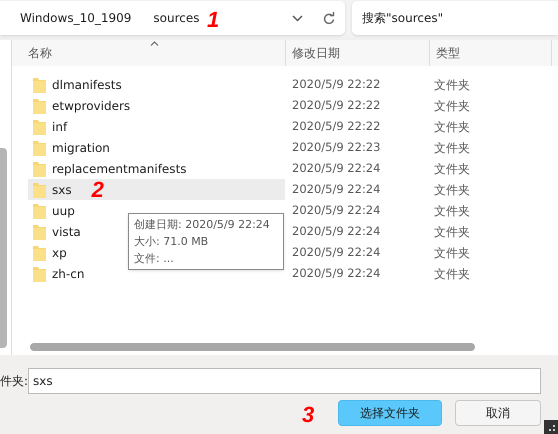  Describe the element at coordinates (87, 85) in the screenshot. I see `file-name: dlmanifests` at that location.